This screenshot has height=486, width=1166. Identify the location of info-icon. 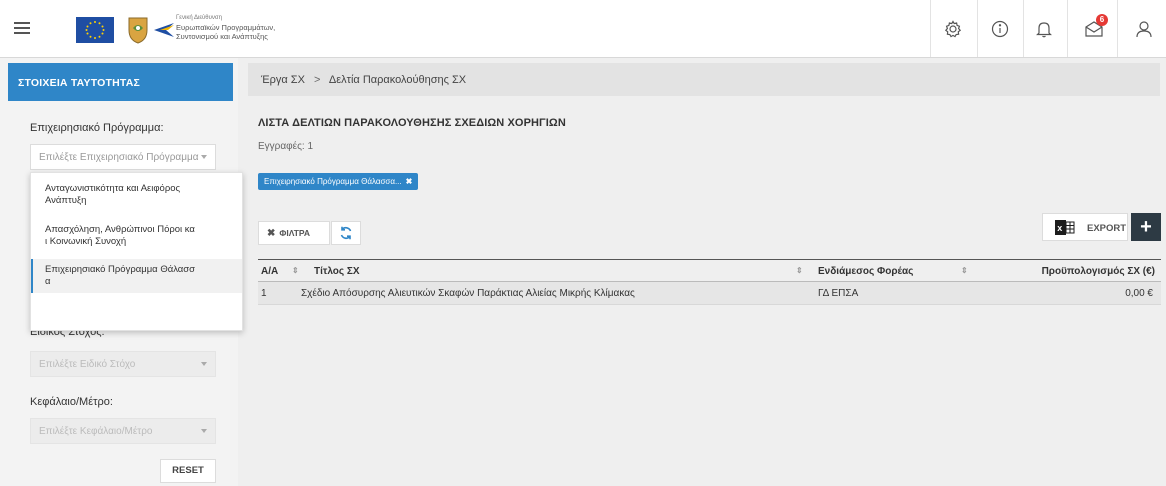
(1000, 29).